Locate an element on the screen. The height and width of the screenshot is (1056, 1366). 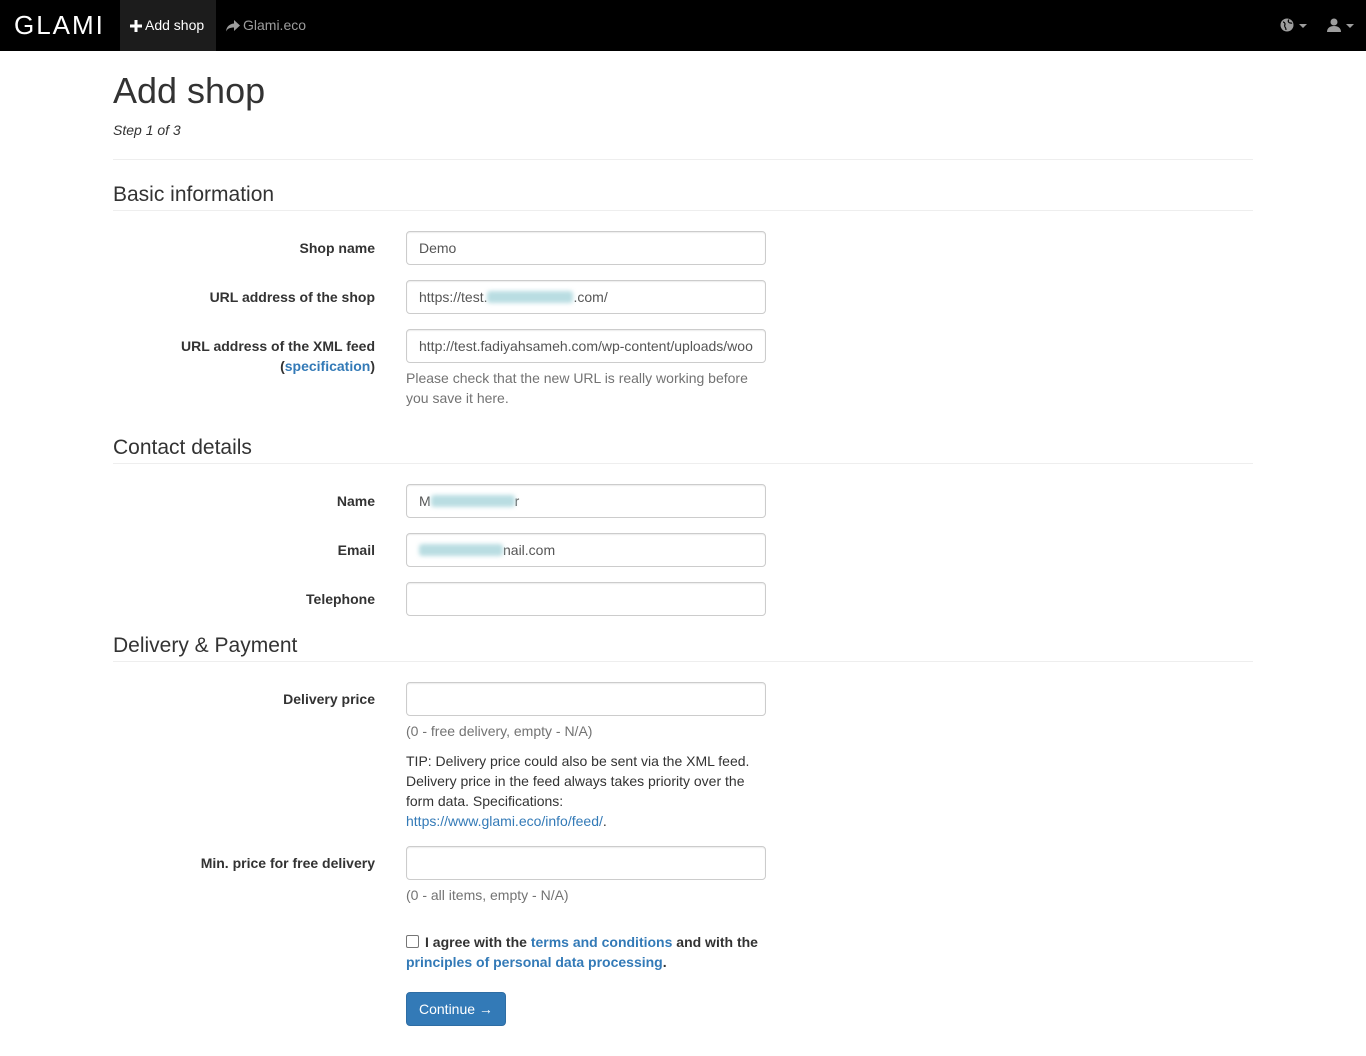
email-label: Email is located at coordinates (356, 550).